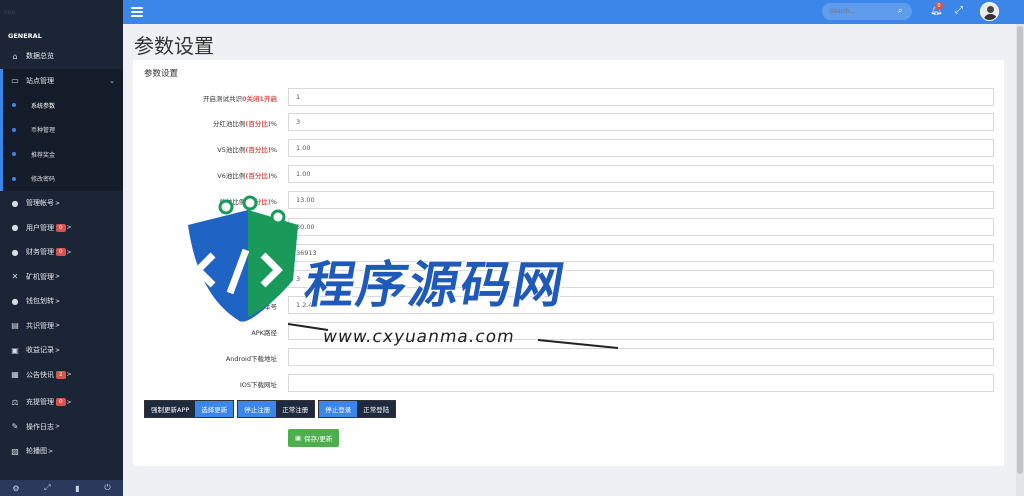  What do you see at coordinates (63, 130) in the screenshot?
I see `sidebar-subitem-currency: 币种管理` at bounding box center [63, 130].